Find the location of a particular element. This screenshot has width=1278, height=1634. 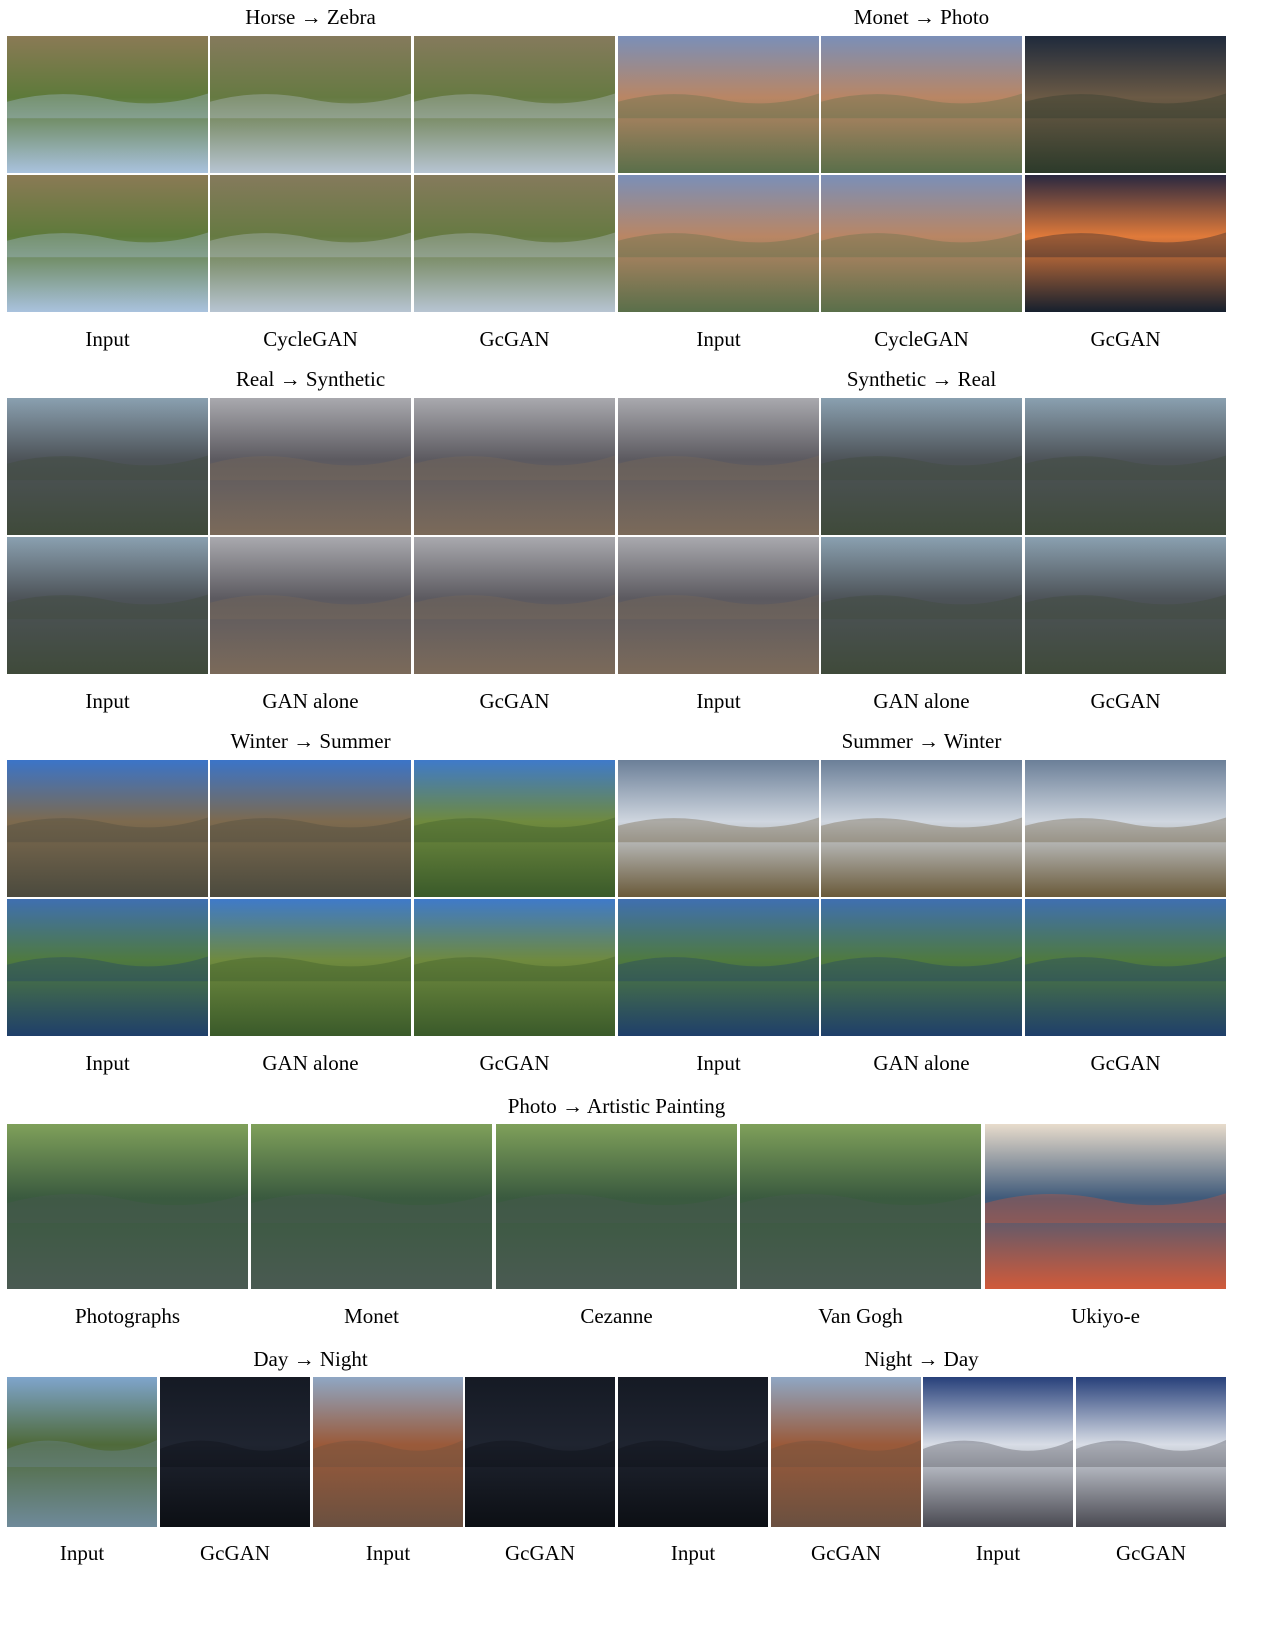

section-title: Real → Synthetic is located at coordinates (310, 379).